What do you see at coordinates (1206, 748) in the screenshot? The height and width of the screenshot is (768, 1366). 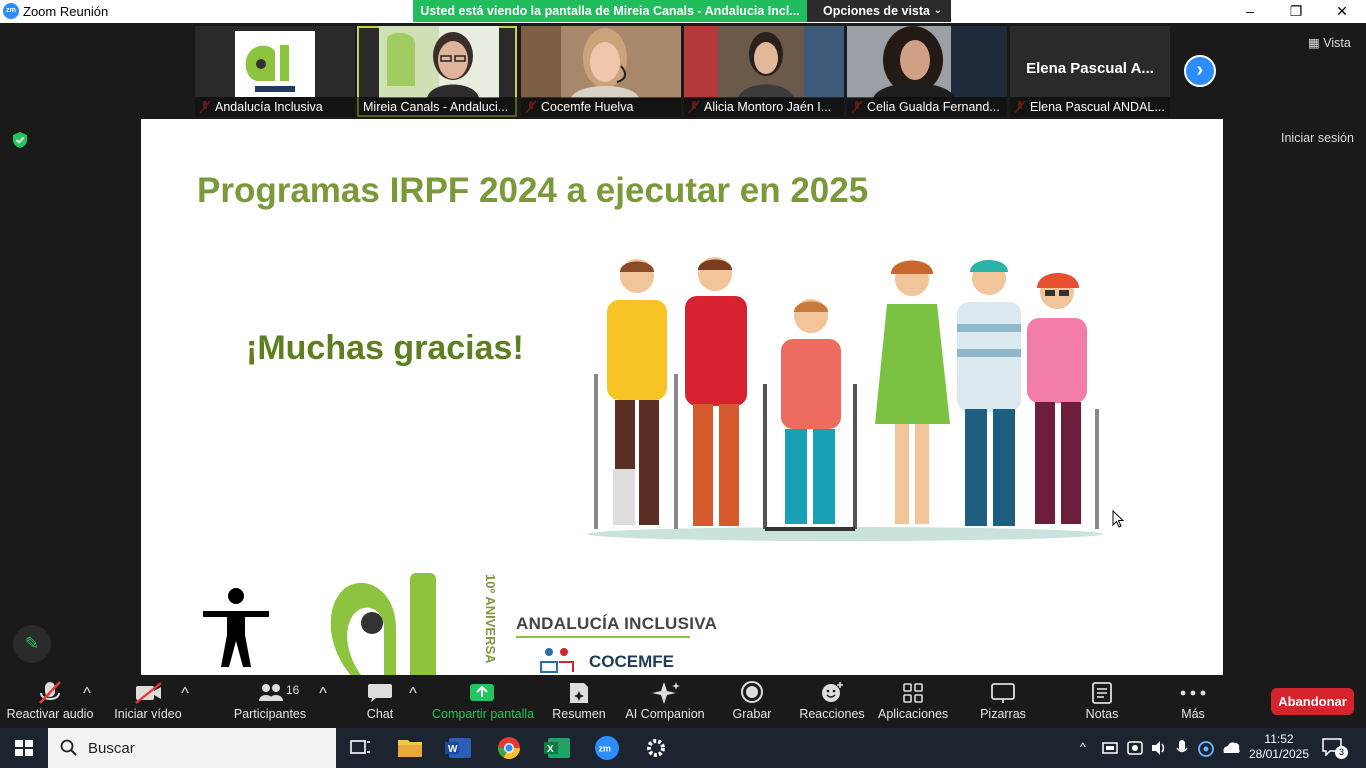 I see `network-icon` at bounding box center [1206, 748].